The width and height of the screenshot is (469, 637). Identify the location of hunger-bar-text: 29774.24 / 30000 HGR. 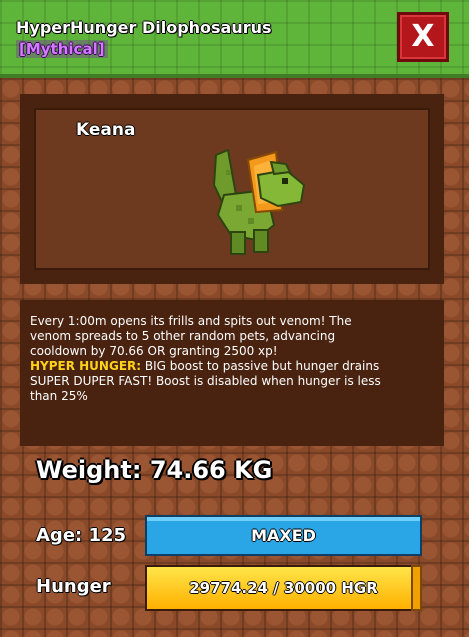
(283, 588).